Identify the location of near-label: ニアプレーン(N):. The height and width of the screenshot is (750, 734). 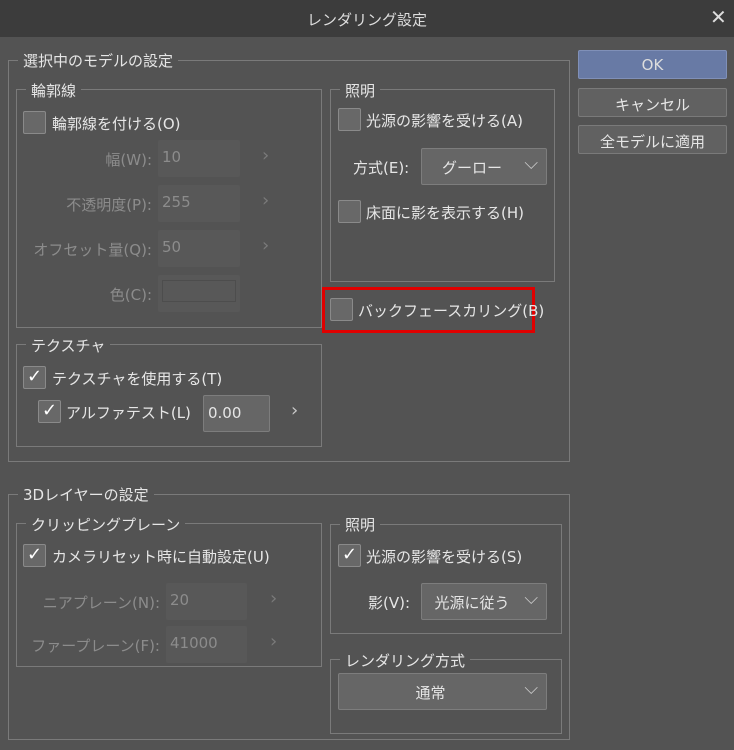
(101, 603).